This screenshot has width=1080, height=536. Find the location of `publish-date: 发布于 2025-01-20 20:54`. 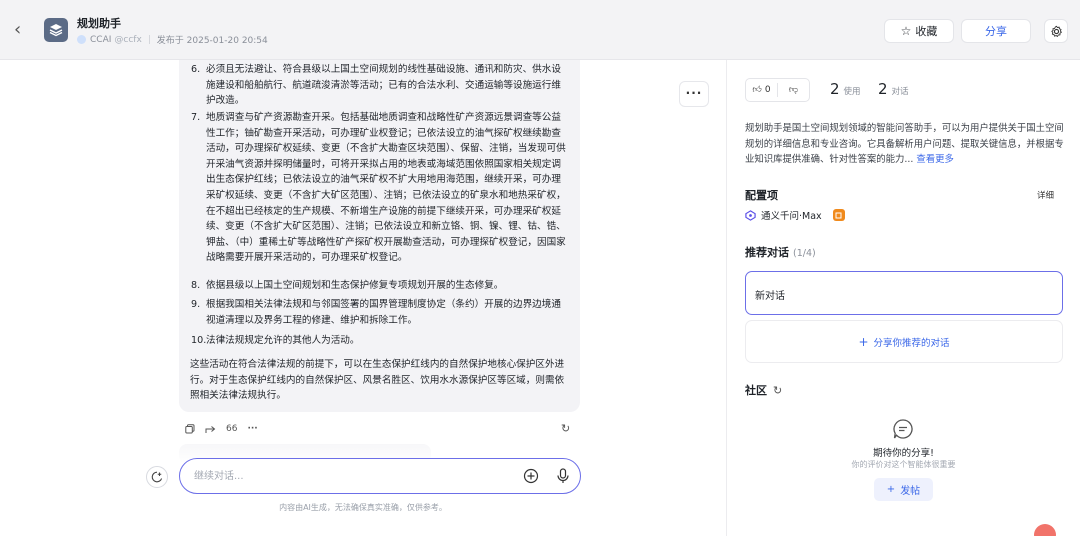

publish-date: 发布于 2025-01-20 20:54 is located at coordinates (212, 41).